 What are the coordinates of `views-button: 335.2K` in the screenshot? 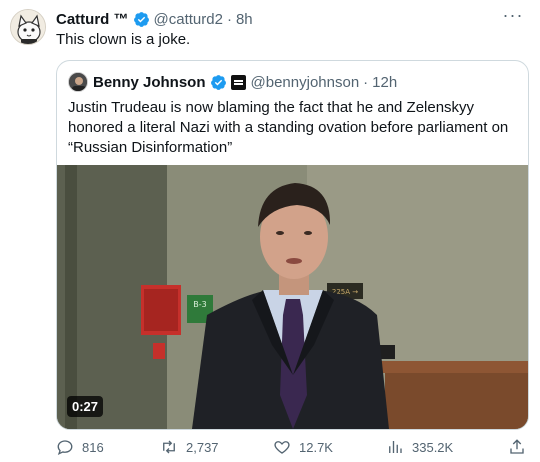 It's located at (419, 447).